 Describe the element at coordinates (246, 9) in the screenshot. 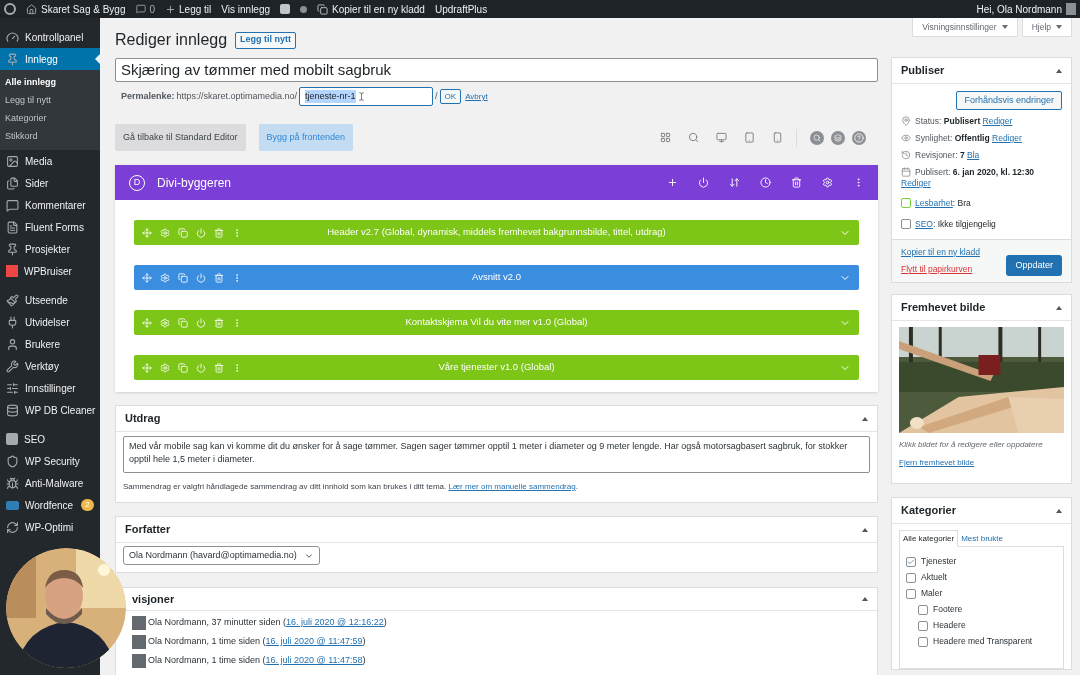

I see `view-post-link: Vis innlegg` at that location.